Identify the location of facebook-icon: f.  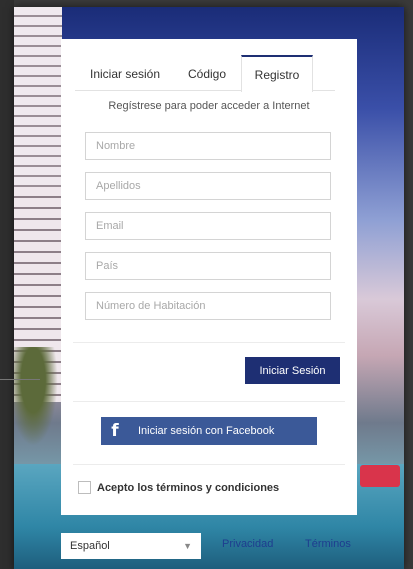
(115, 431).